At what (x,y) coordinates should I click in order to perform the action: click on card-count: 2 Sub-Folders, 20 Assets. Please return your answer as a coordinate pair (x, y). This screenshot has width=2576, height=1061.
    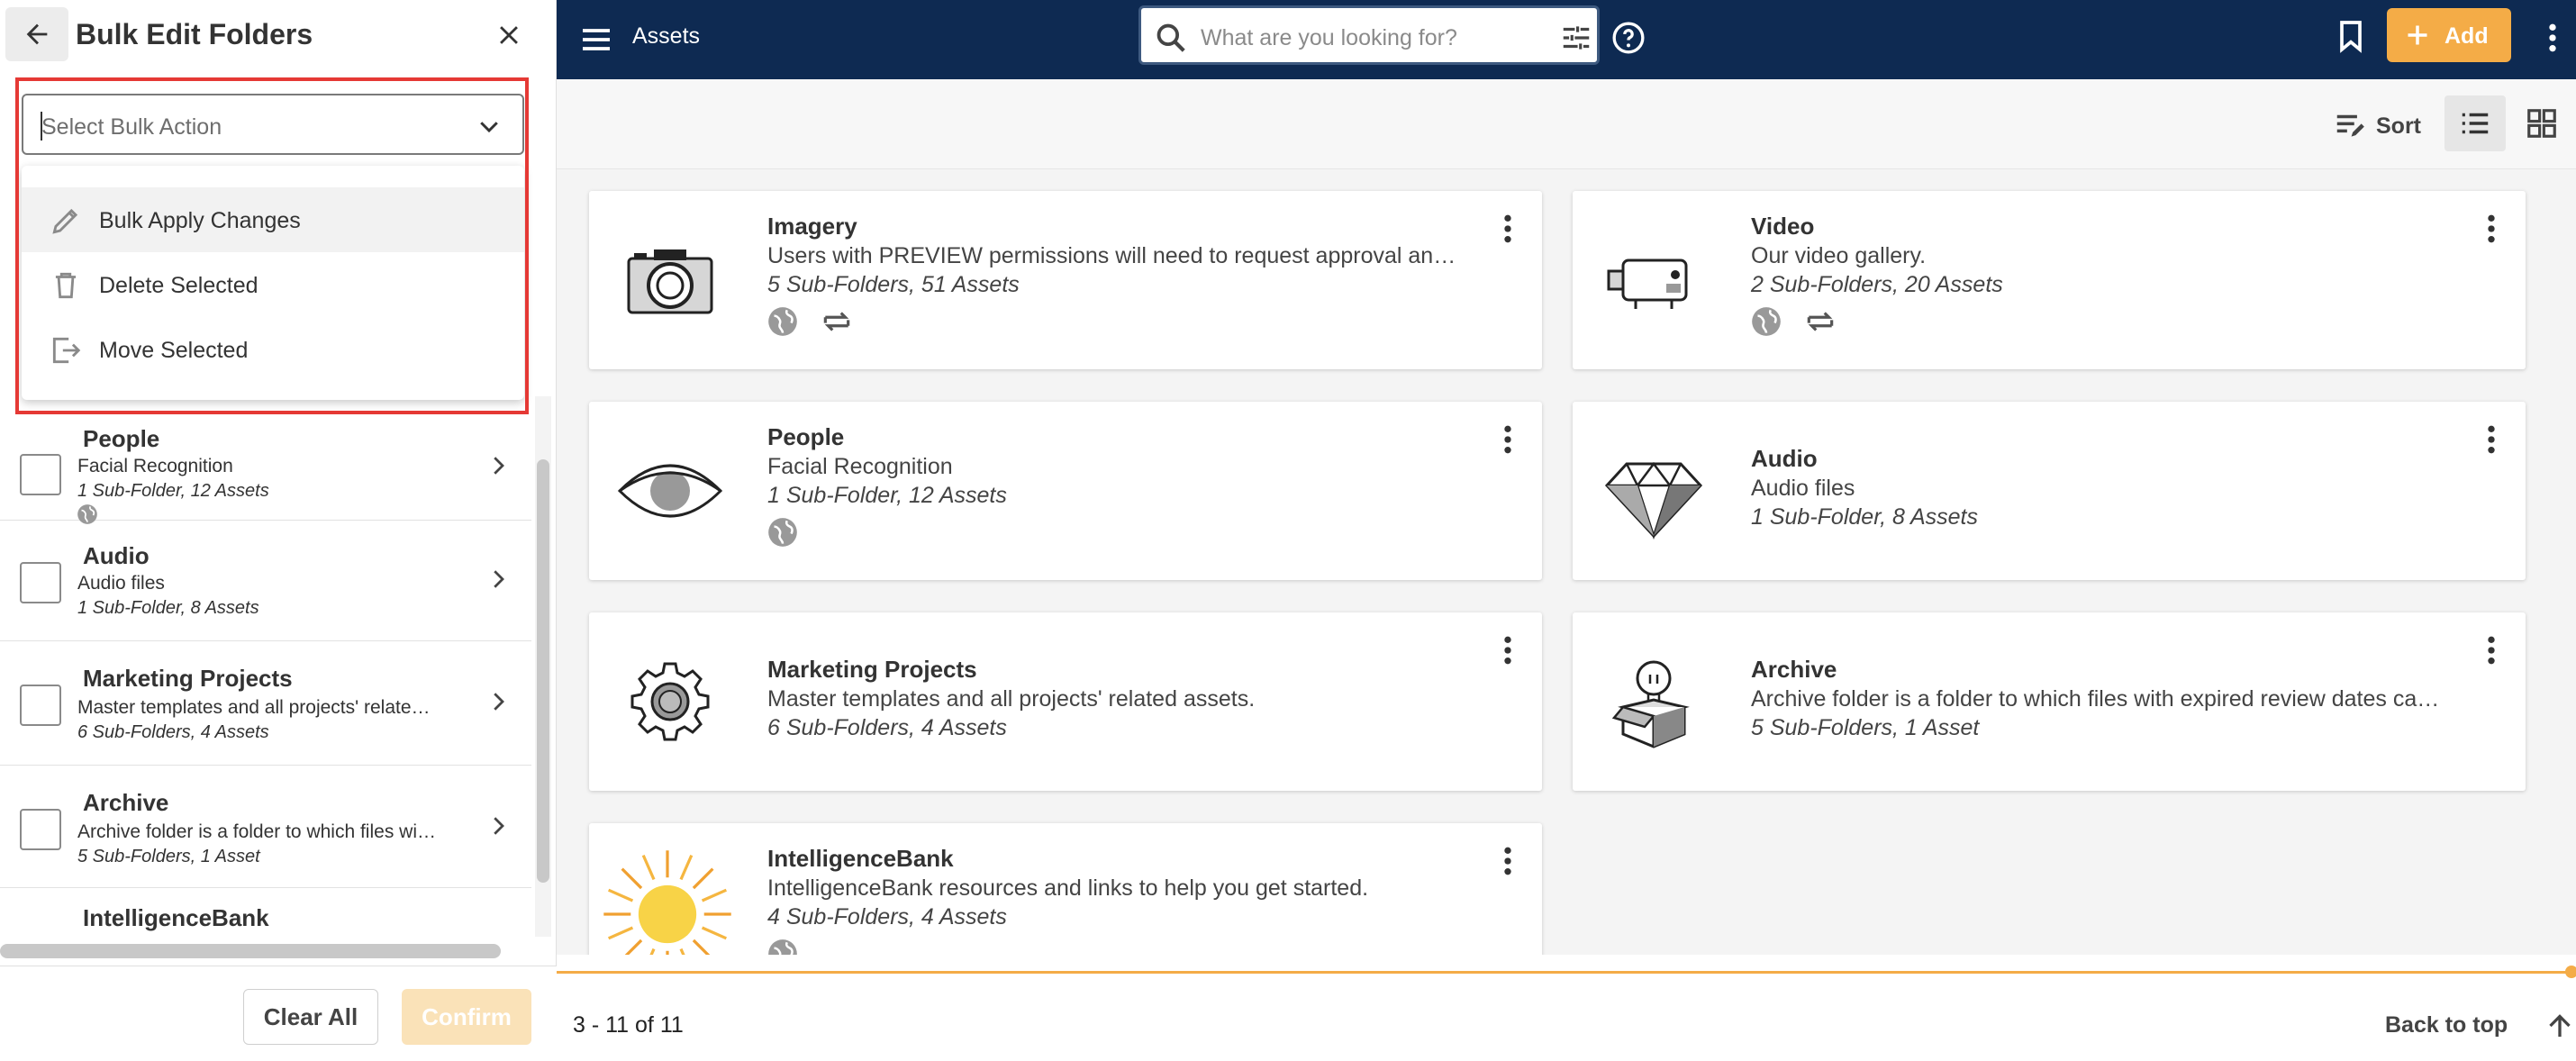
    Looking at the image, I should click on (1877, 285).